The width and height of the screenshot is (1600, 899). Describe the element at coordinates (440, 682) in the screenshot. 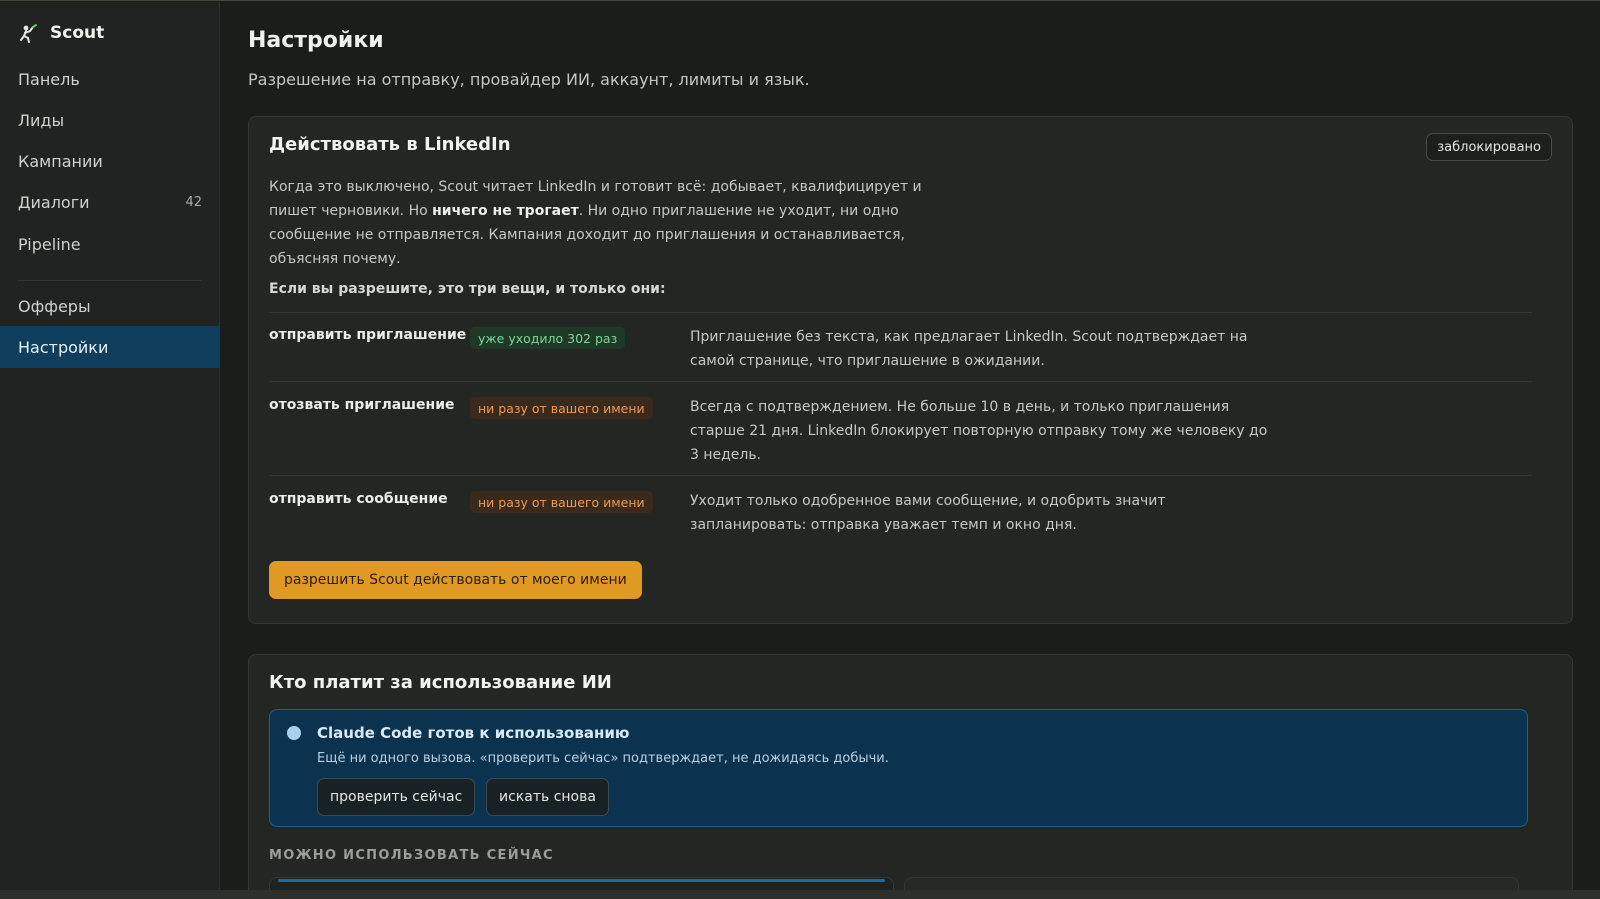

I see `card-title: Кто платит за использование ИИ` at that location.